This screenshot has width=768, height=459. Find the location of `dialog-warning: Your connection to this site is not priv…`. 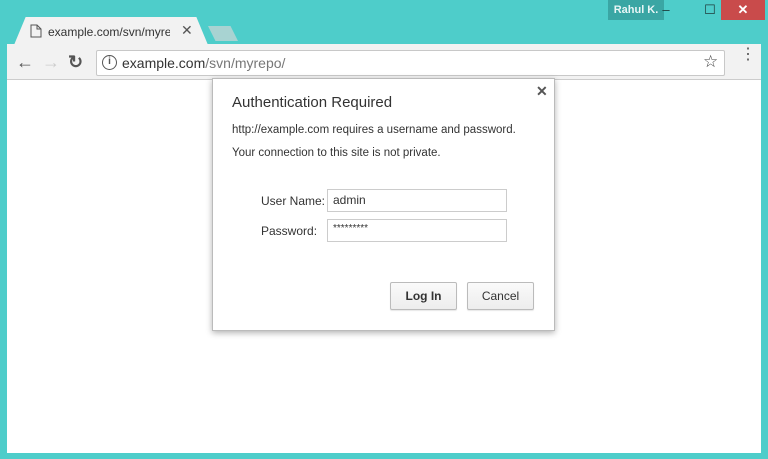

dialog-warning: Your connection to this site is not priv… is located at coordinates (336, 153).